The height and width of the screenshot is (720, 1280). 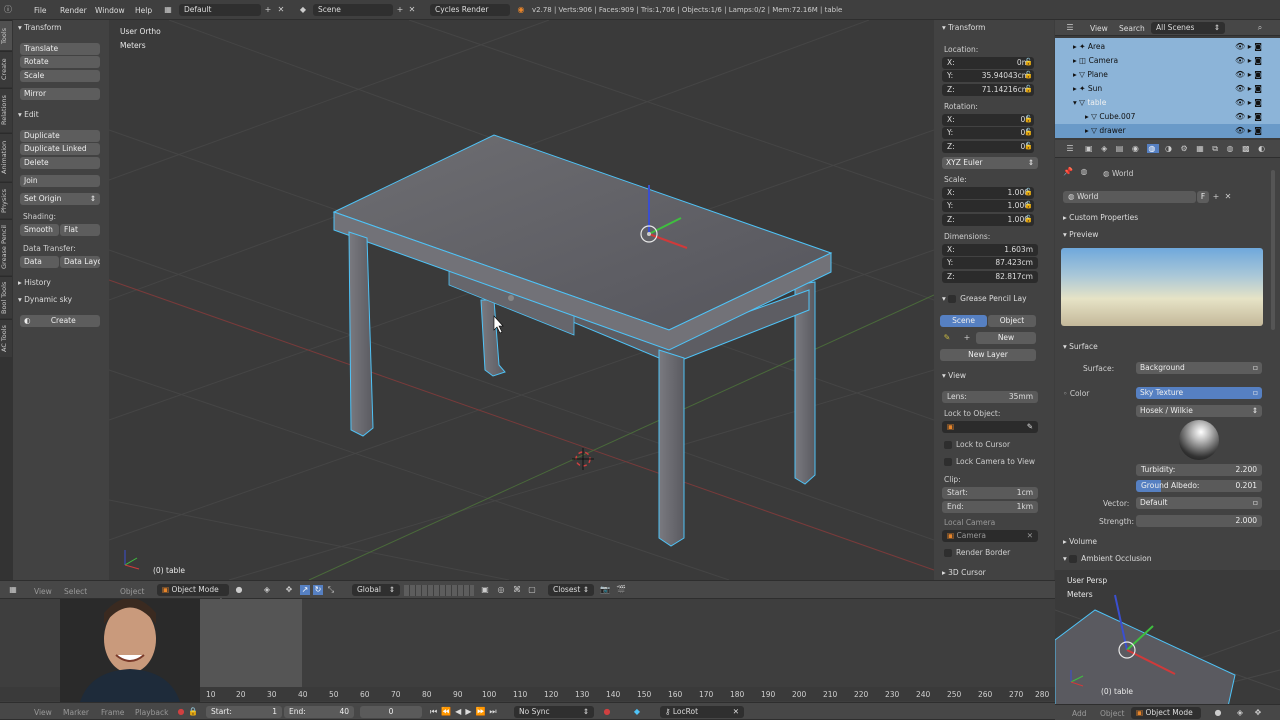 What do you see at coordinates (112, 712) in the screenshot?
I see `timeline-frame-menu: Frame` at bounding box center [112, 712].